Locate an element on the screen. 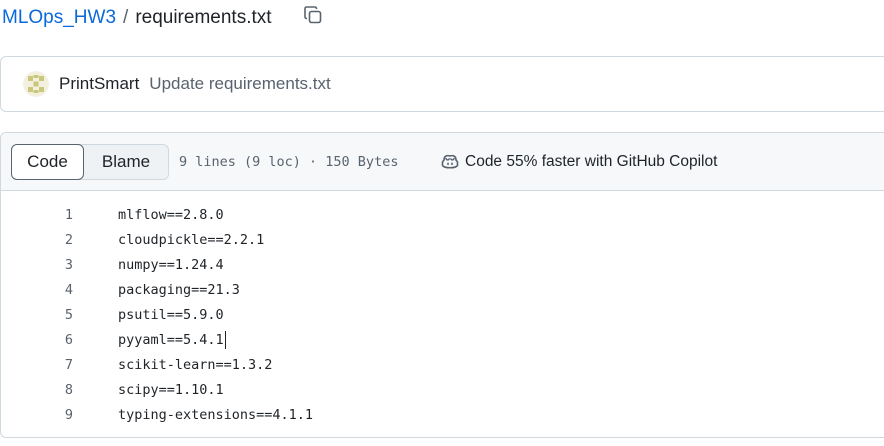 This screenshot has height=446, width=884. commit-message: Update requirements.txt is located at coordinates (239, 84).